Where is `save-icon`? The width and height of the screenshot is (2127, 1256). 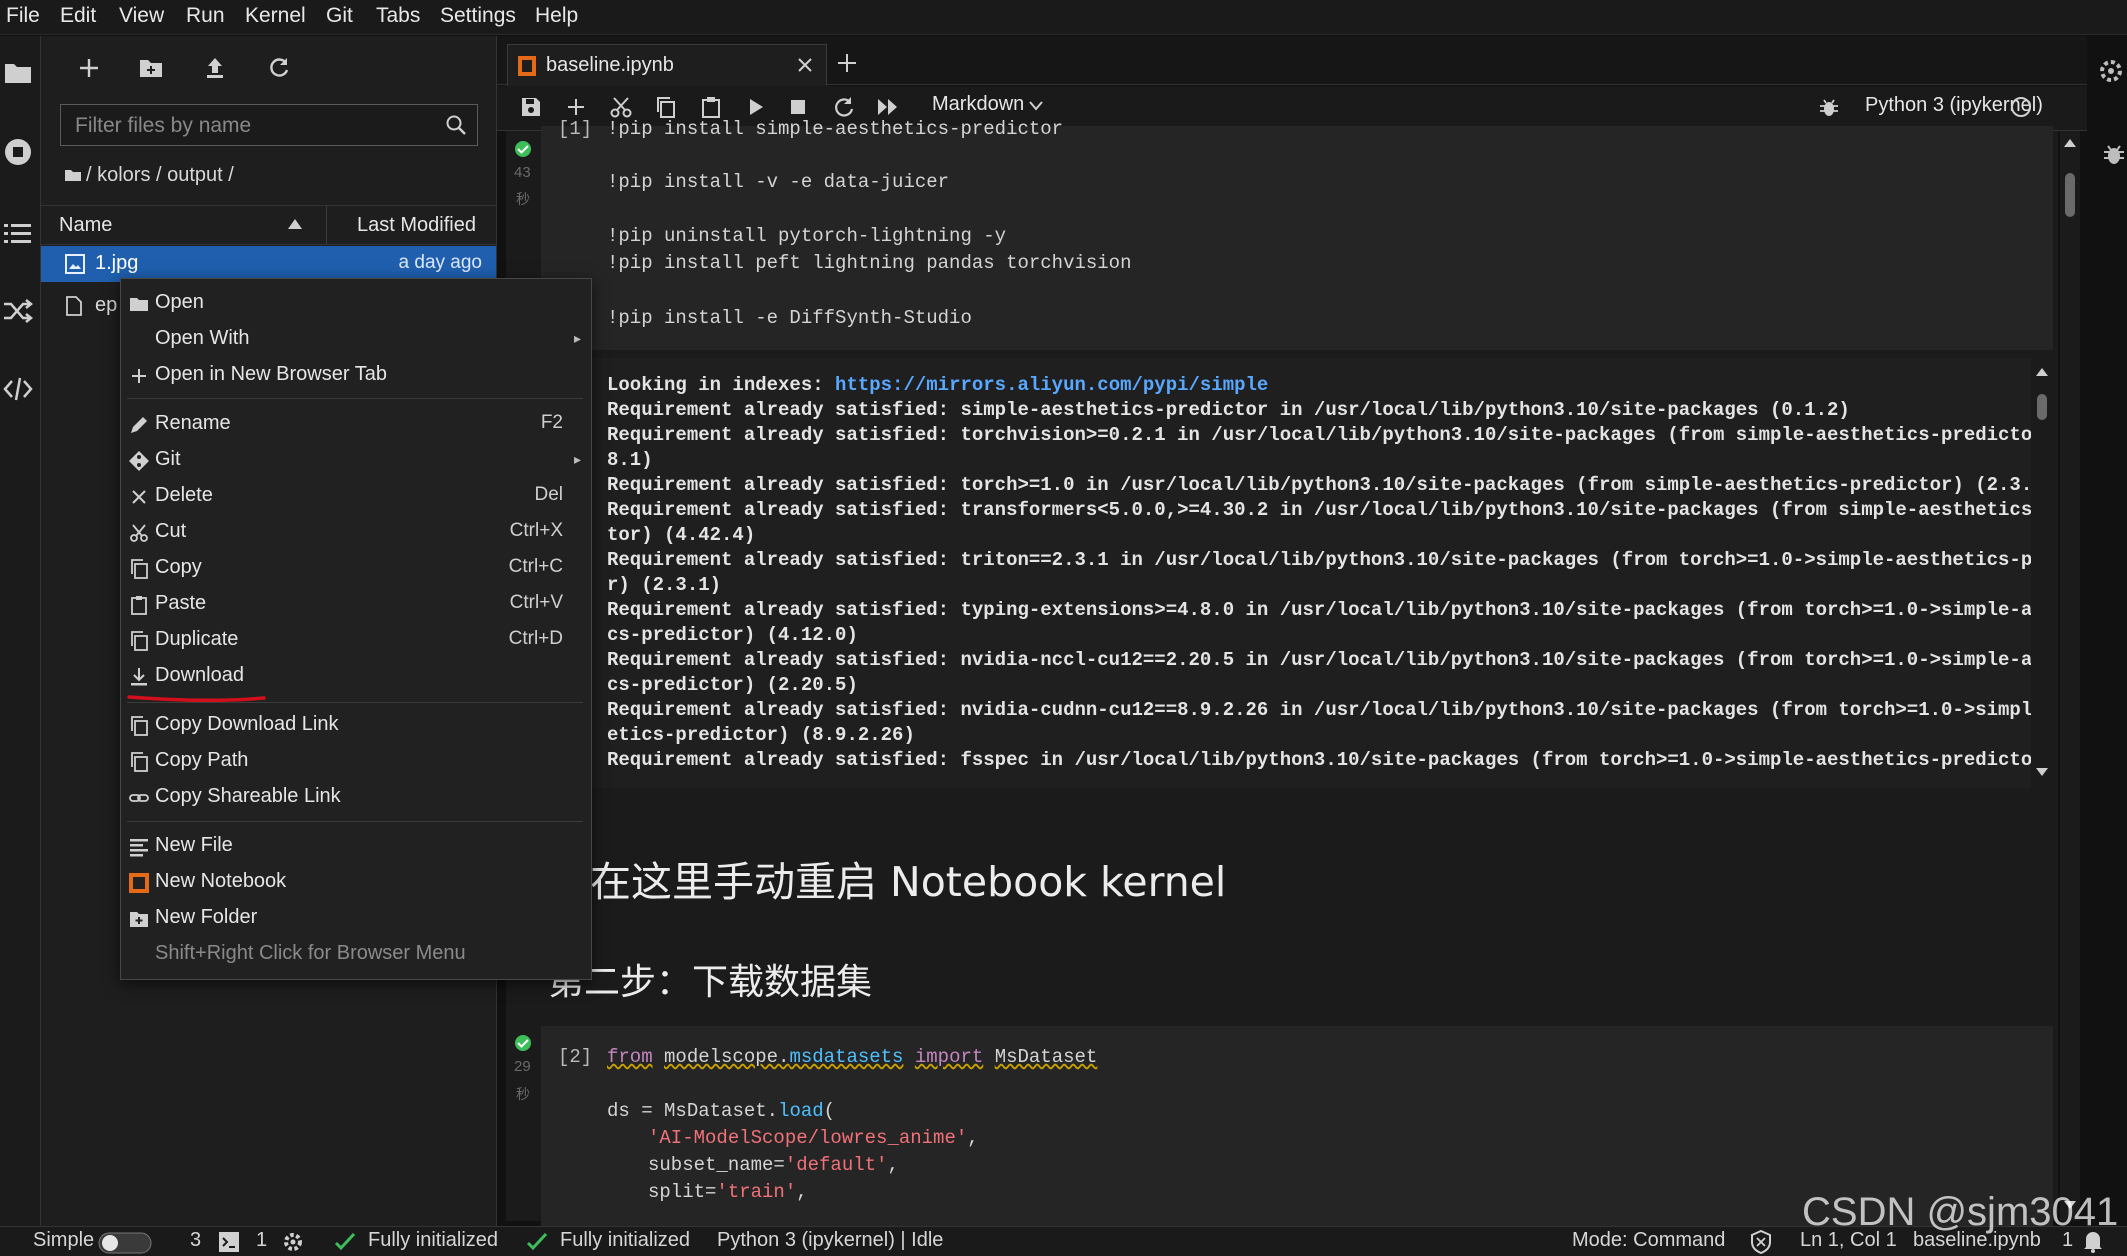
save-icon is located at coordinates (531, 107).